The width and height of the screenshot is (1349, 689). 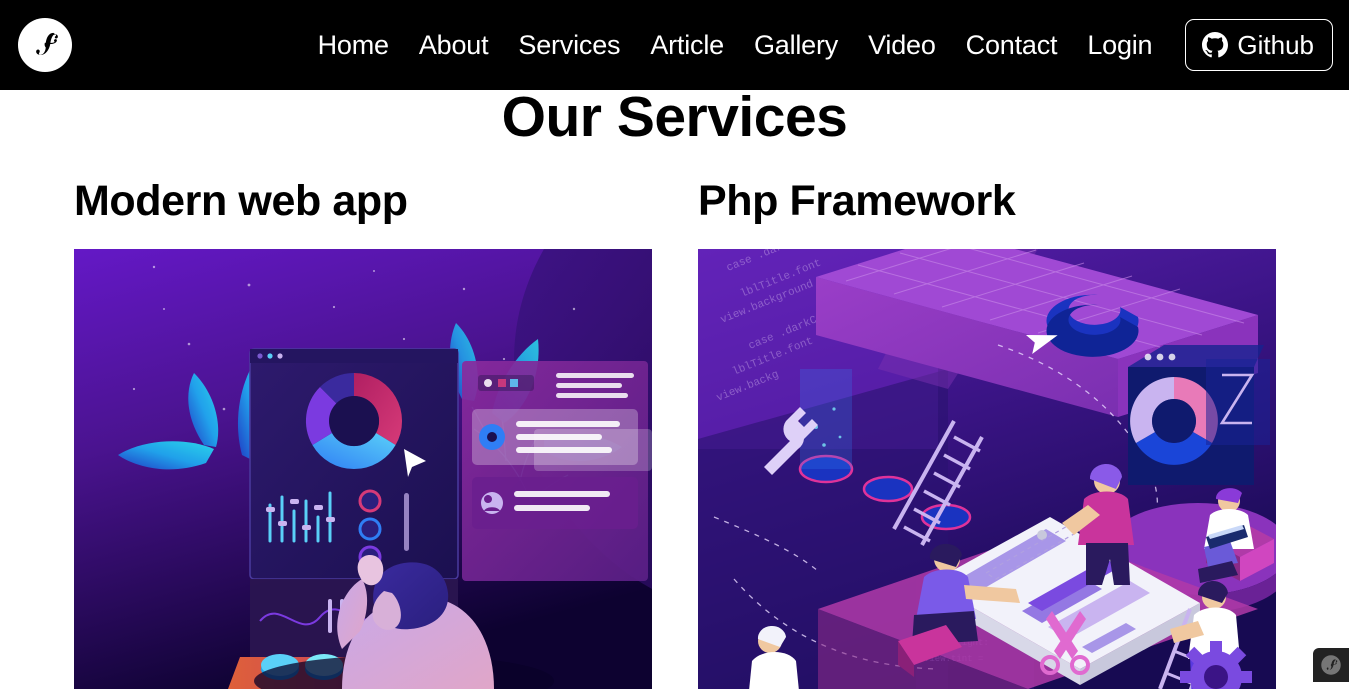 What do you see at coordinates (454, 45) in the screenshot?
I see `nav-item-about: About` at bounding box center [454, 45].